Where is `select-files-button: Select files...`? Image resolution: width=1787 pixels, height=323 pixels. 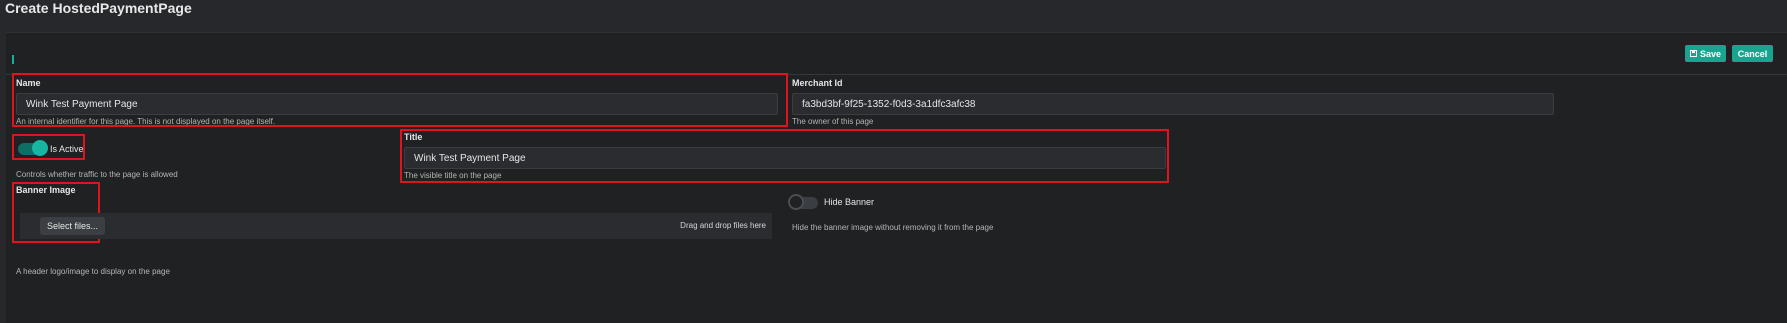
select-files-button: Select files... is located at coordinates (73, 226).